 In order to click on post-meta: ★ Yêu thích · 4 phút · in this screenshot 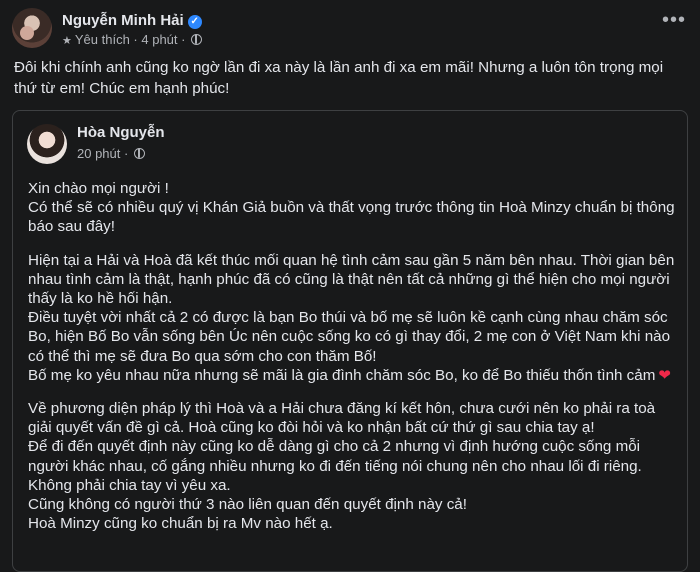, I will do `click(132, 39)`.